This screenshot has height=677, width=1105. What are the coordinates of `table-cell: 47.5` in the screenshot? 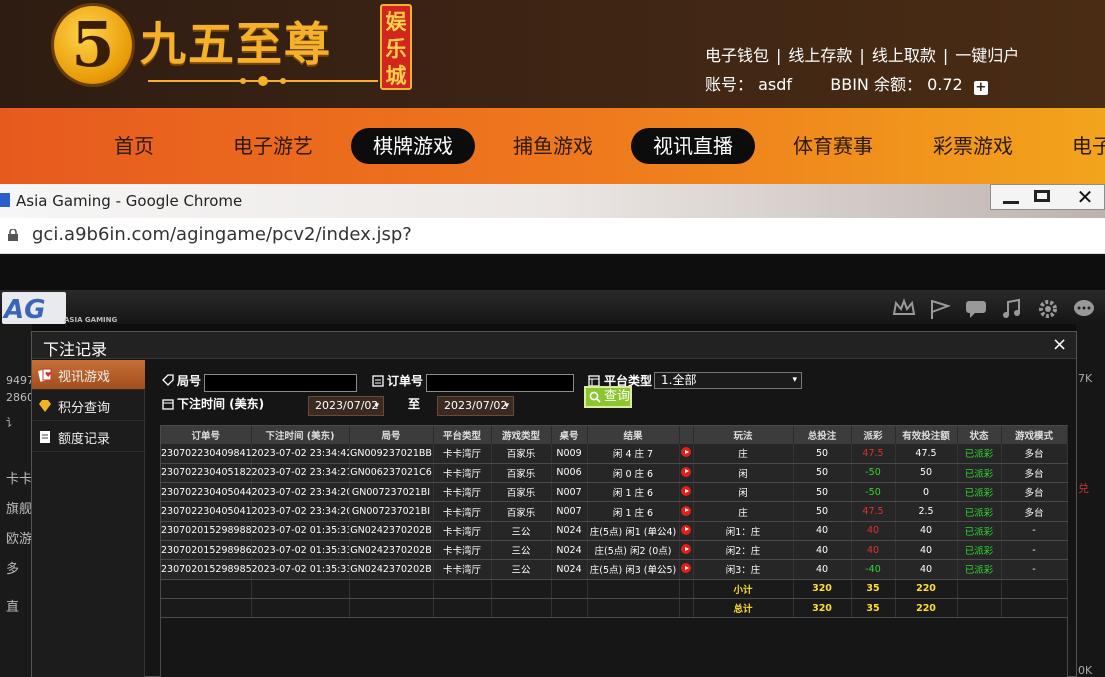 It's located at (873, 511).